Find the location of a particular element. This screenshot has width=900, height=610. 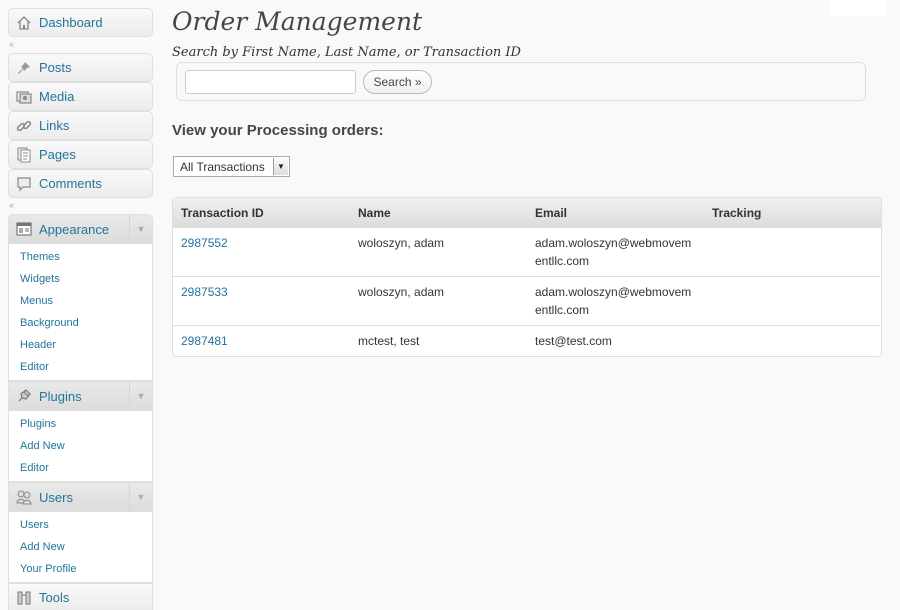

search-input is located at coordinates (270, 82).